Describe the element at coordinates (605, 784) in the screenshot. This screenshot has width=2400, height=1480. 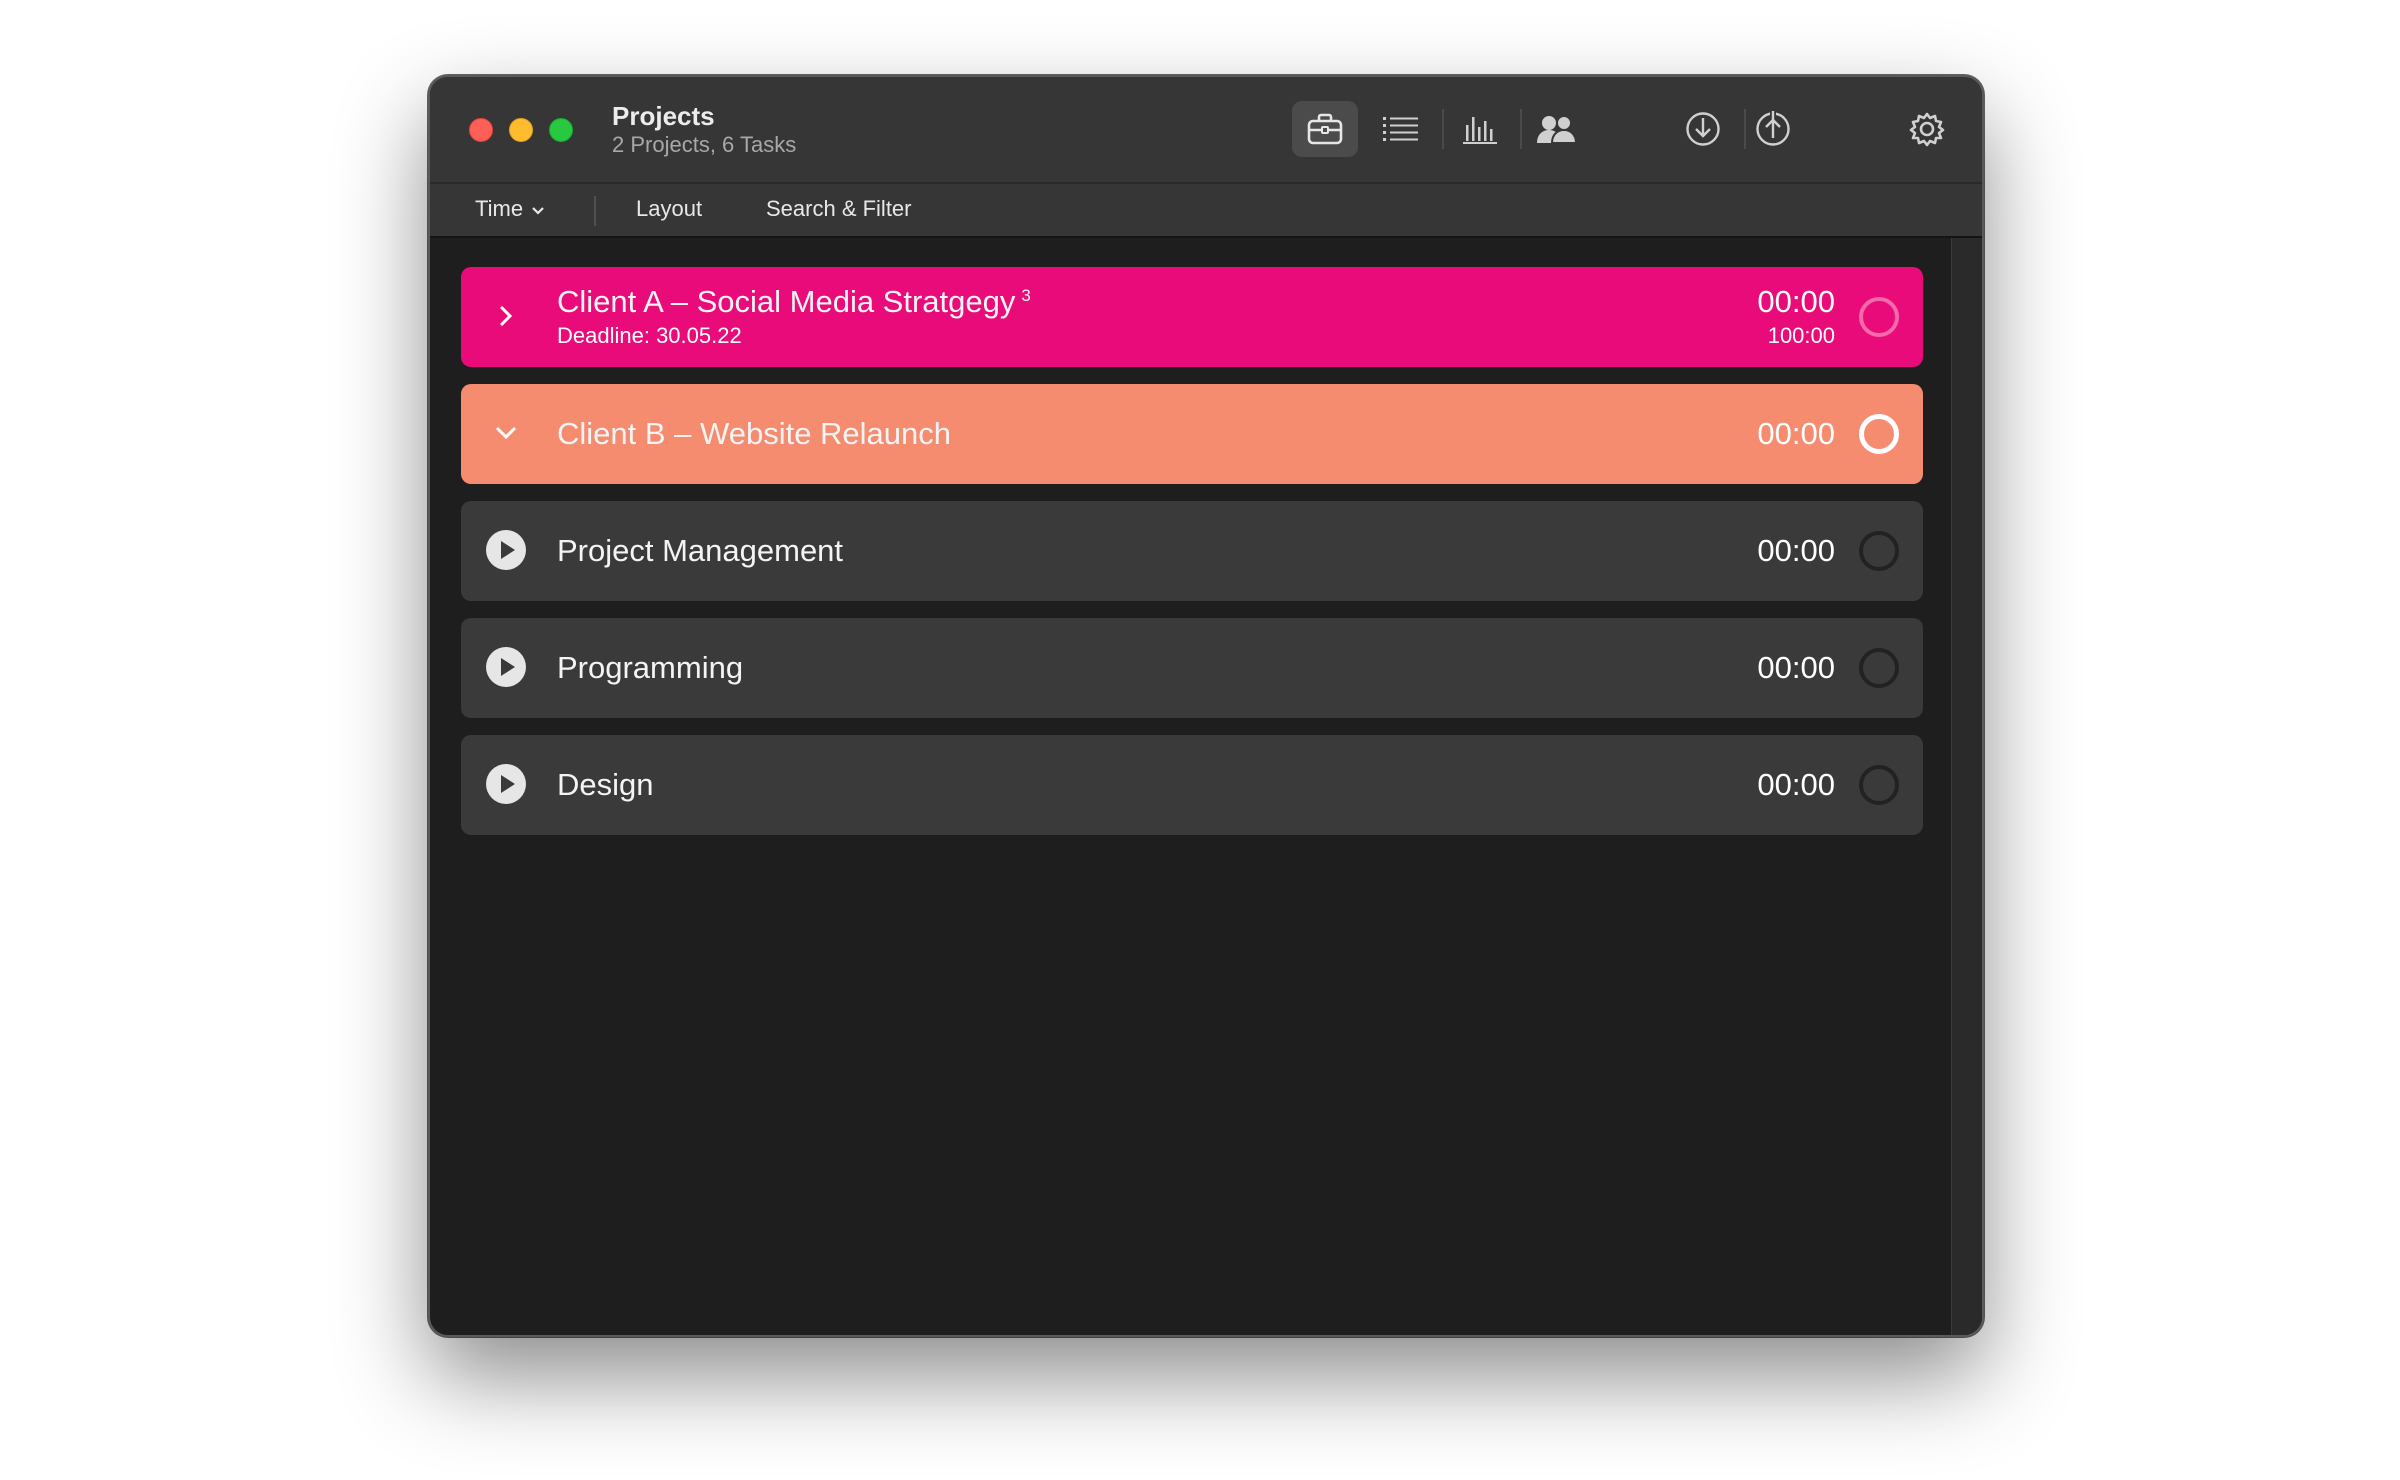
I see `task-name: Design` at that location.